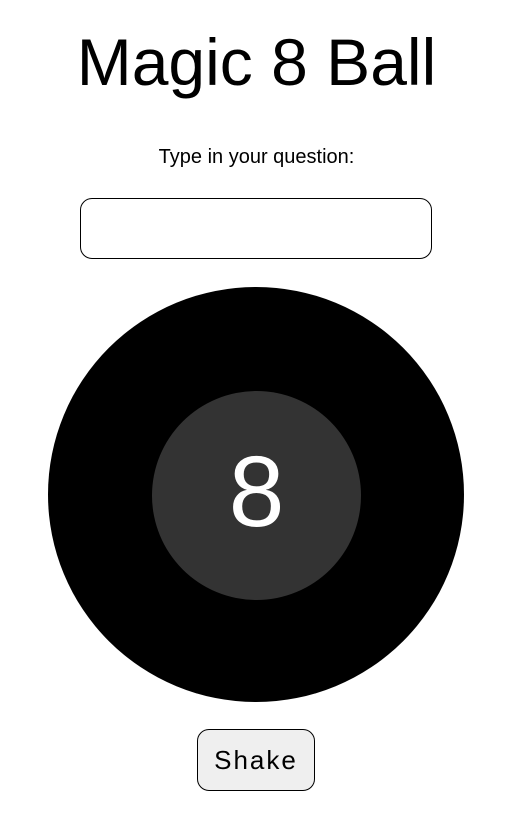  What do you see at coordinates (256, 157) in the screenshot?
I see `question-prompt-label: Type in your question:` at bounding box center [256, 157].